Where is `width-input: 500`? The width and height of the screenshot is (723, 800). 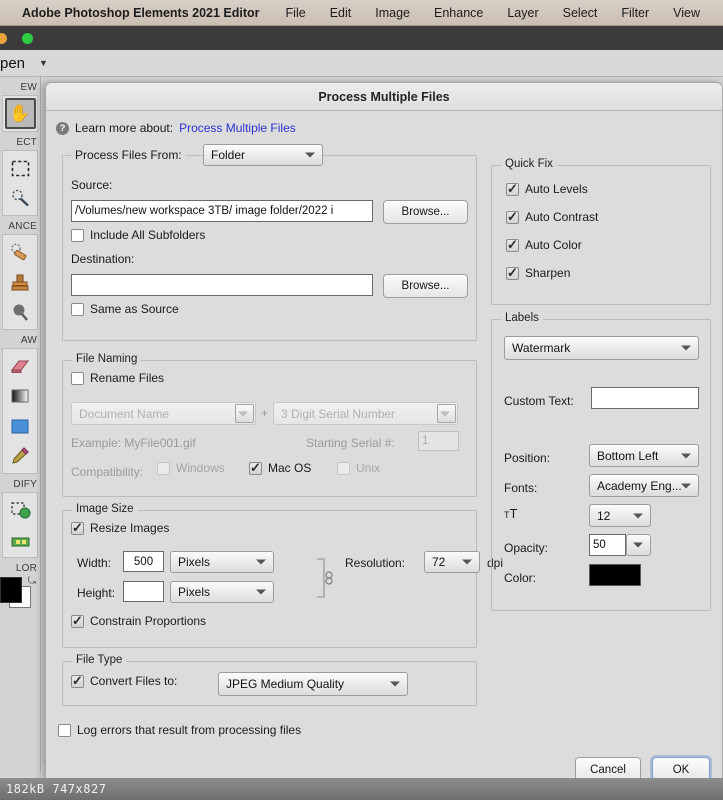 width-input: 500 is located at coordinates (143, 561).